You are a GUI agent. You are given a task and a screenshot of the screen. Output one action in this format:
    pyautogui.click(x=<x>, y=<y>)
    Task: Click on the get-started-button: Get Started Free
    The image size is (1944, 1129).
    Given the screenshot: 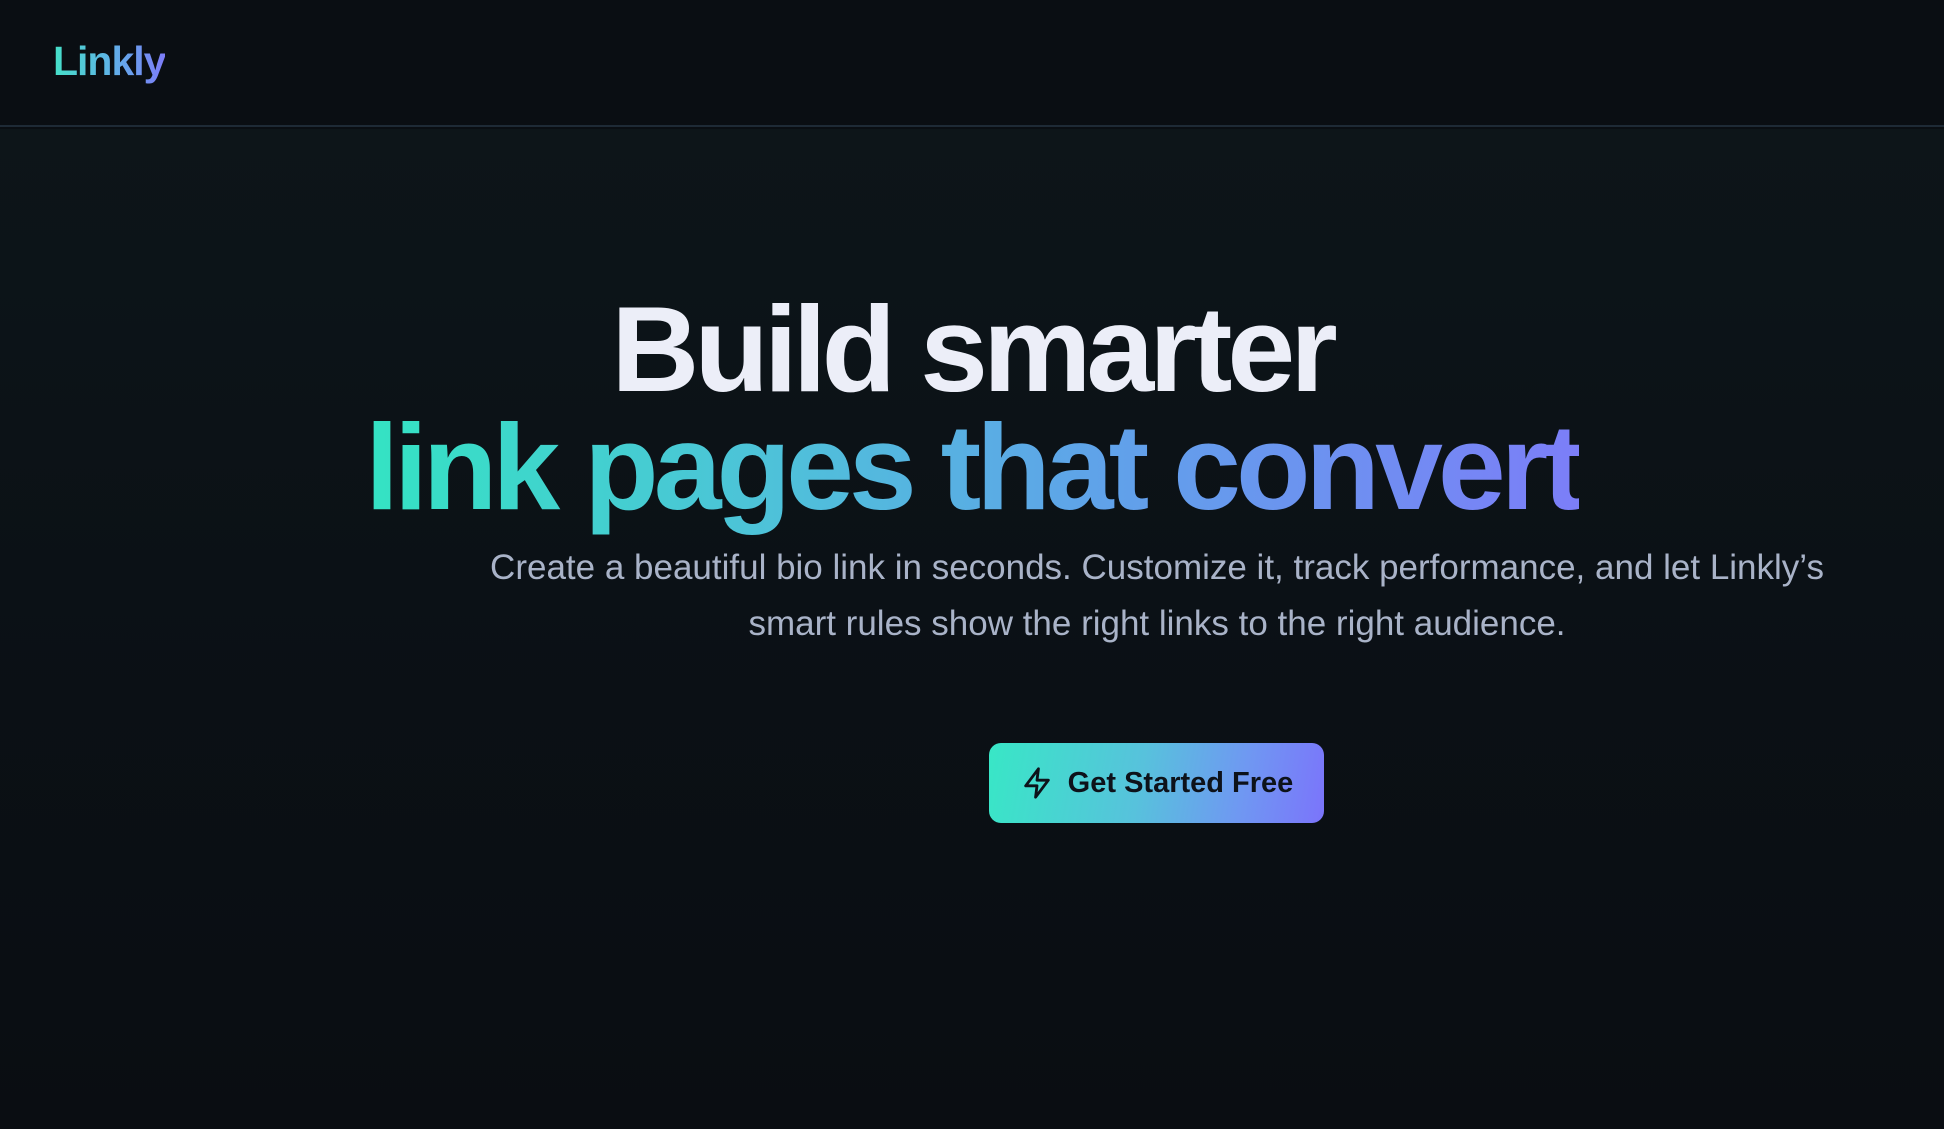 What is the action you would take?
    pyautogui.click(x=1156, y=783)
    